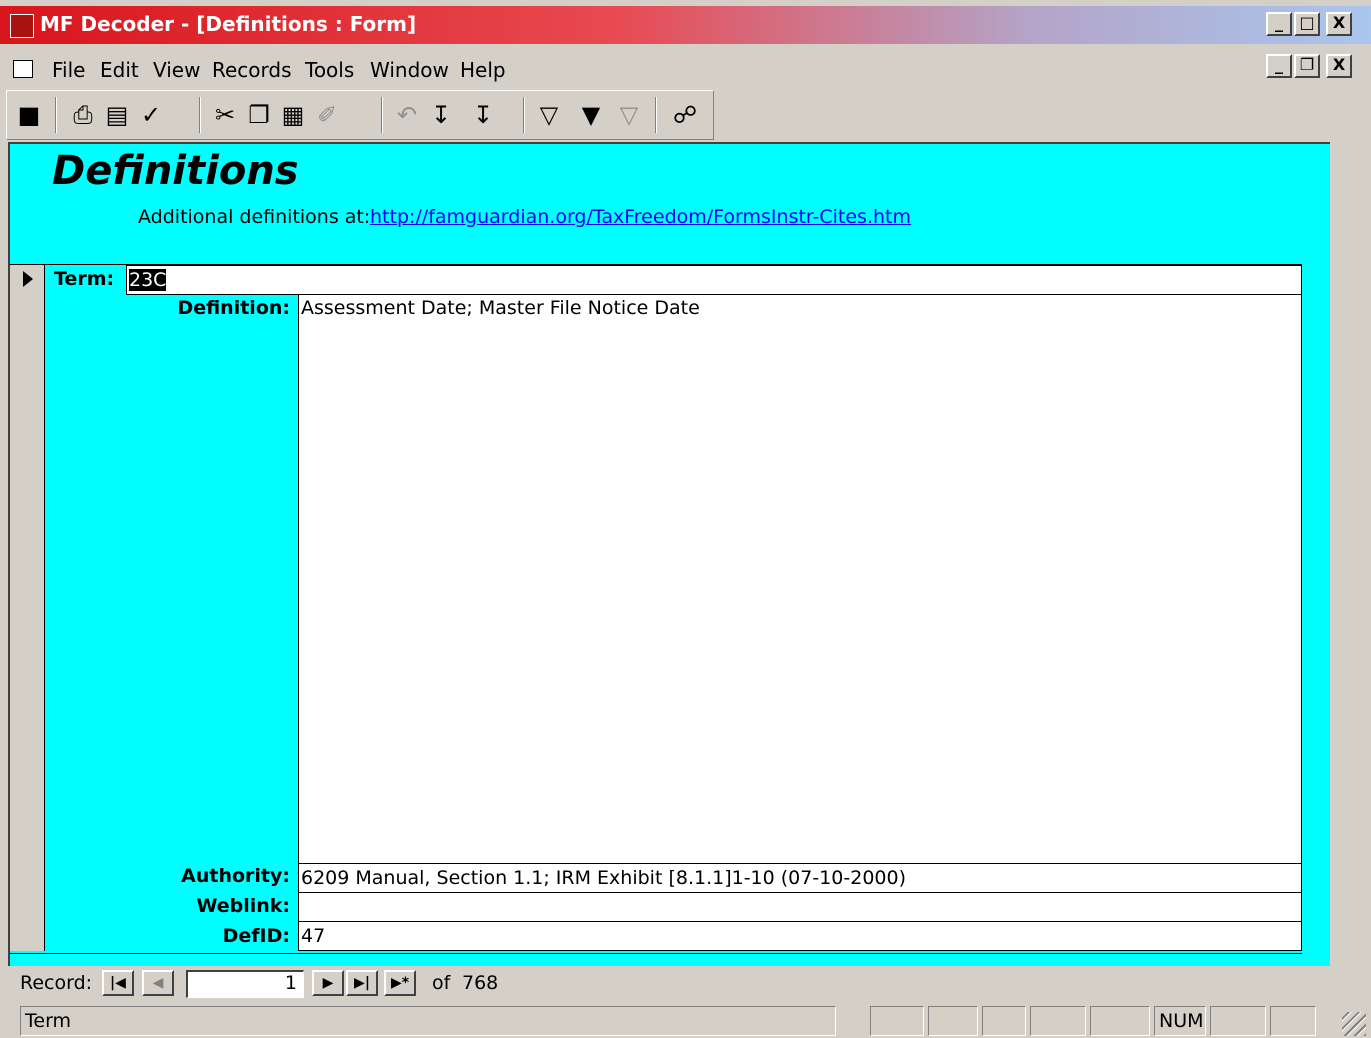 The width and height of the screenshot is (1371, 1038). What do you see at coordinates (28, 279) in the screenshot?
I see `current-record-arrow-icon` at bounding box center [28, 279].